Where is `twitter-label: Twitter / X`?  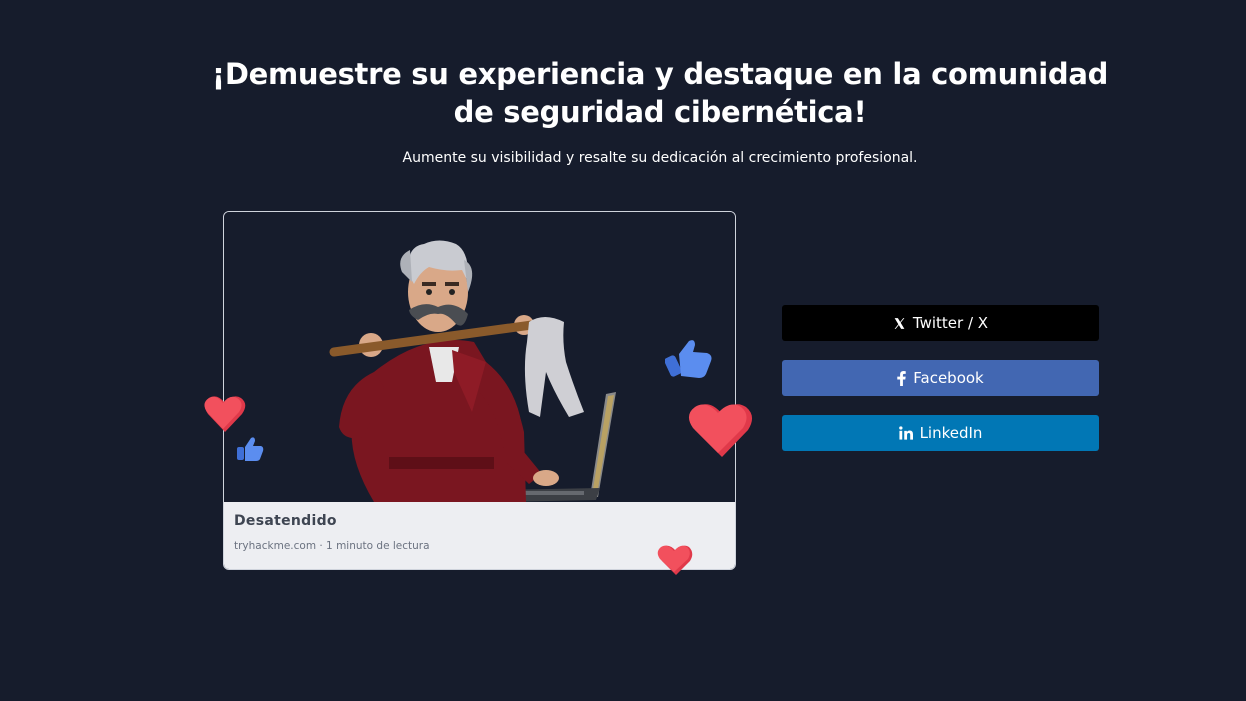
twitter-label: Twitter / X is located at coordinates (950, 323).